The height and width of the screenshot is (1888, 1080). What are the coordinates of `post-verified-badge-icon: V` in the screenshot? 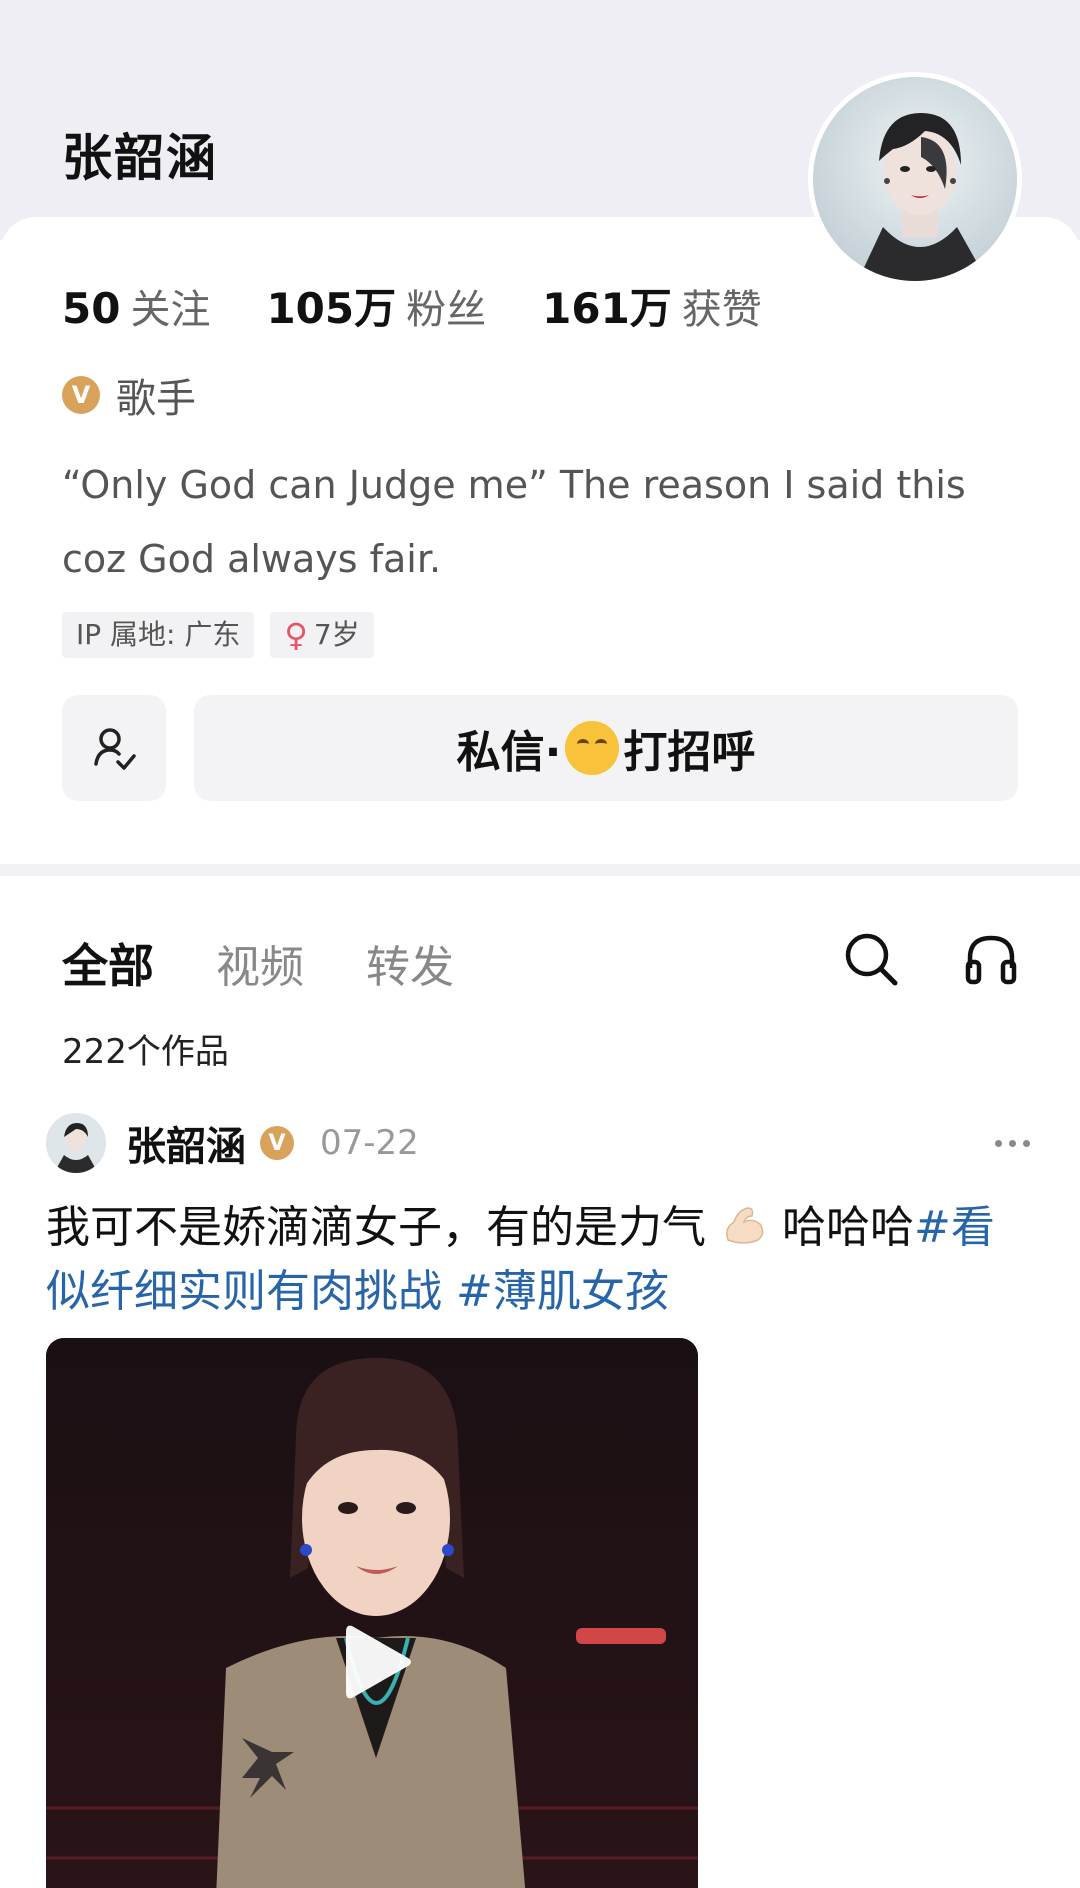 It's located at (277, 1143).